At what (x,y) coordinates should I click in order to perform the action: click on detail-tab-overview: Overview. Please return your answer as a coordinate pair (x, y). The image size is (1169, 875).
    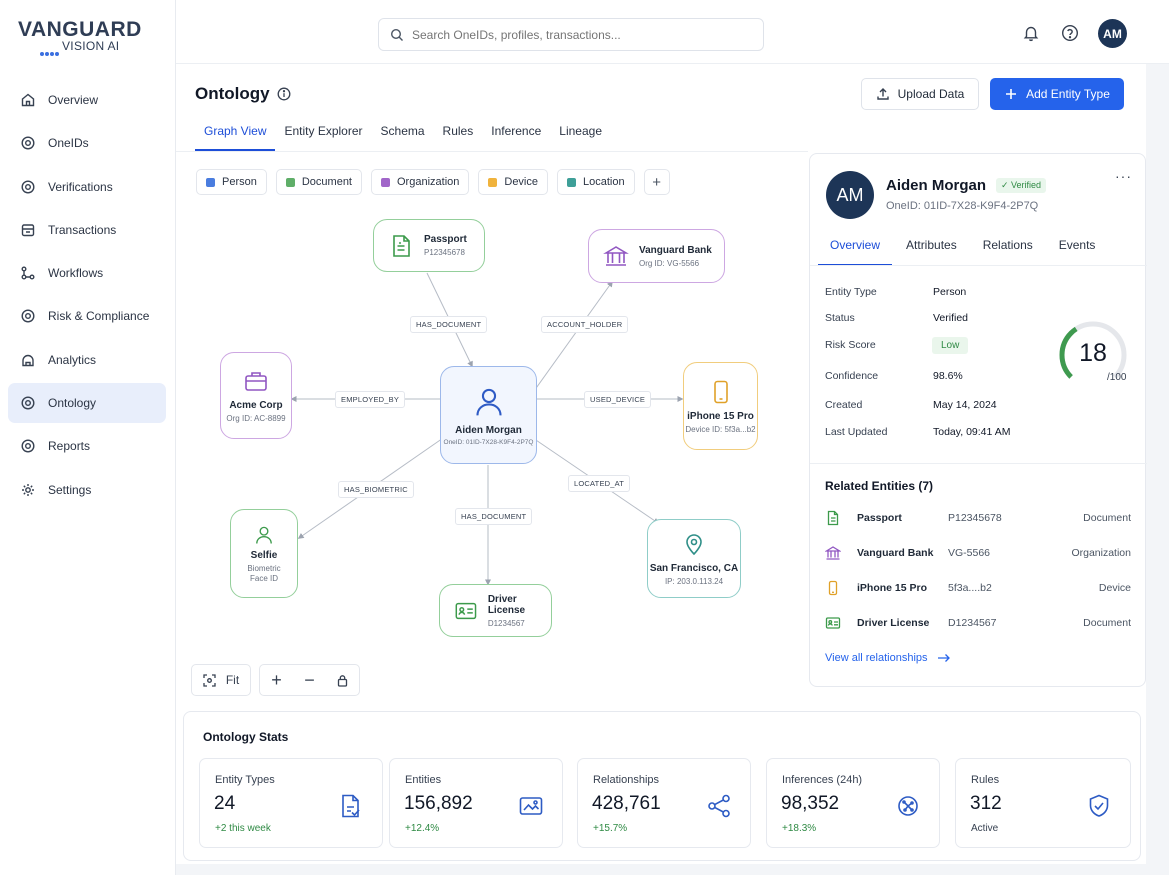
    Looking at the image, I should click on (855, 250).